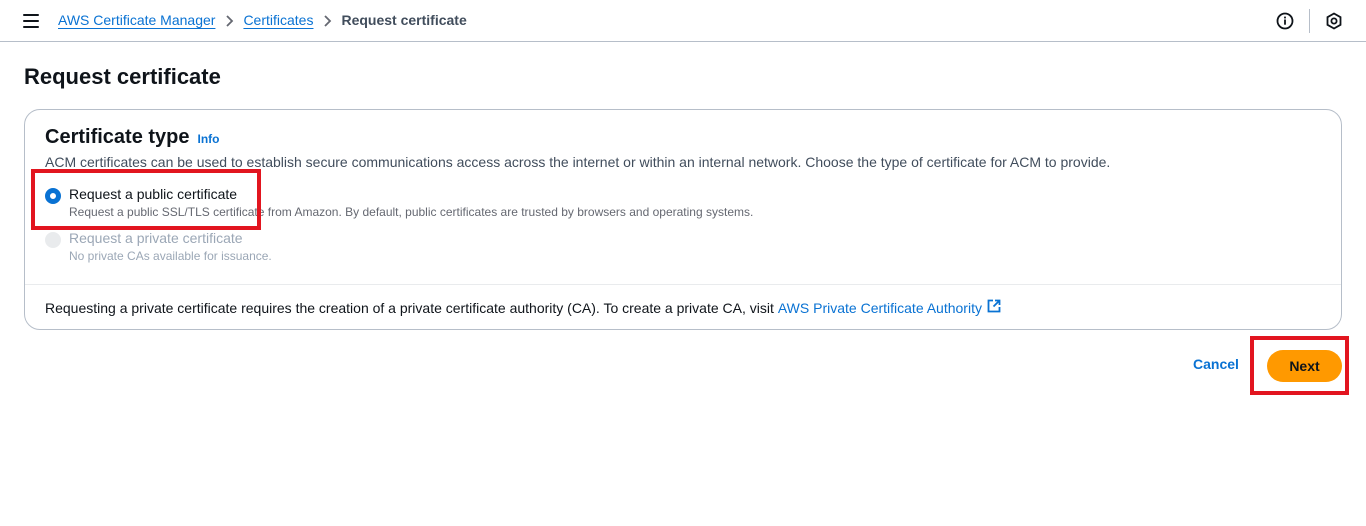 The height and width of the screenshot is (526, 1366). Describe the element at coordinates (209, 139) in the screenshot. I see `info-link: Info` at that location.